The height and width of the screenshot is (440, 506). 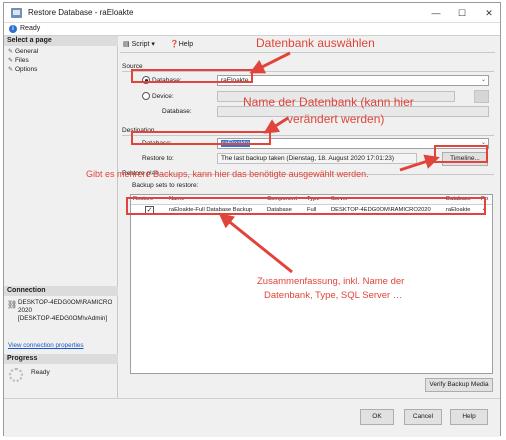 What do you see at coordinates (423, 417) in the screenshot?
I see `cancel-button: Cancel` at bounding box center [423, 417].